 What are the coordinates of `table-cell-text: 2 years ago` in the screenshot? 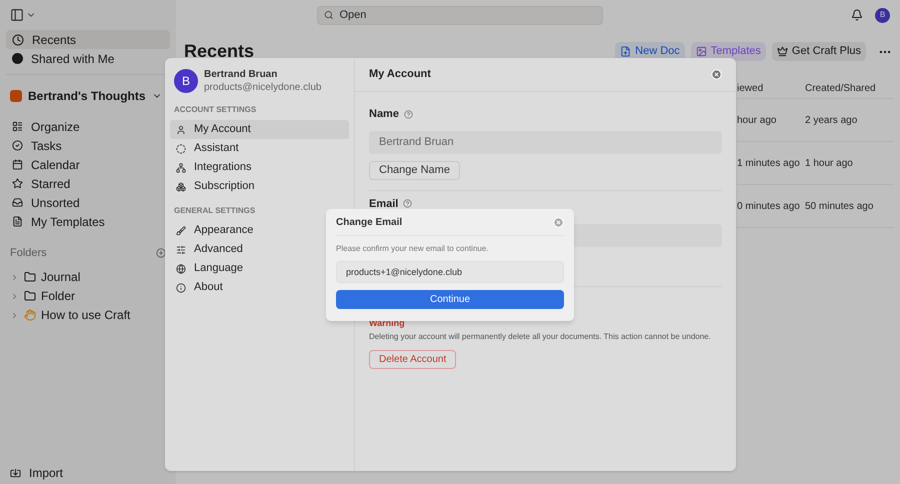 It's located at (831, 121).